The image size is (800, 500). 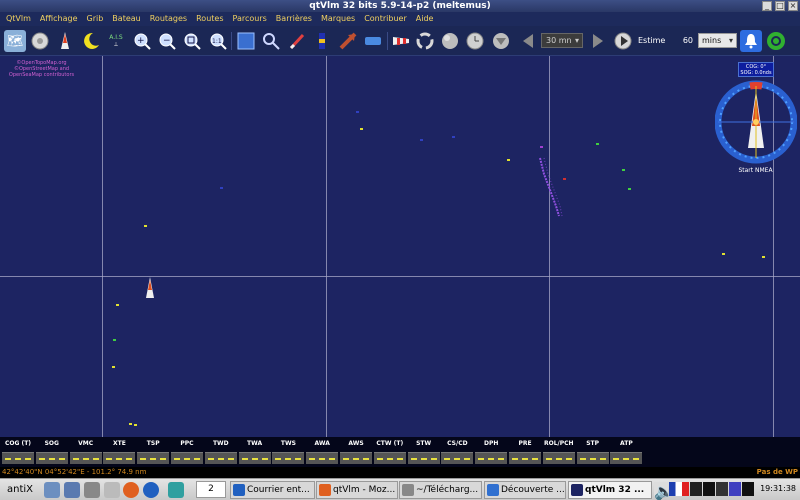 What do you see at coordinates (793, 6) in the screenshot?
I see `close-button: ×` at bounding box center [793, 6].